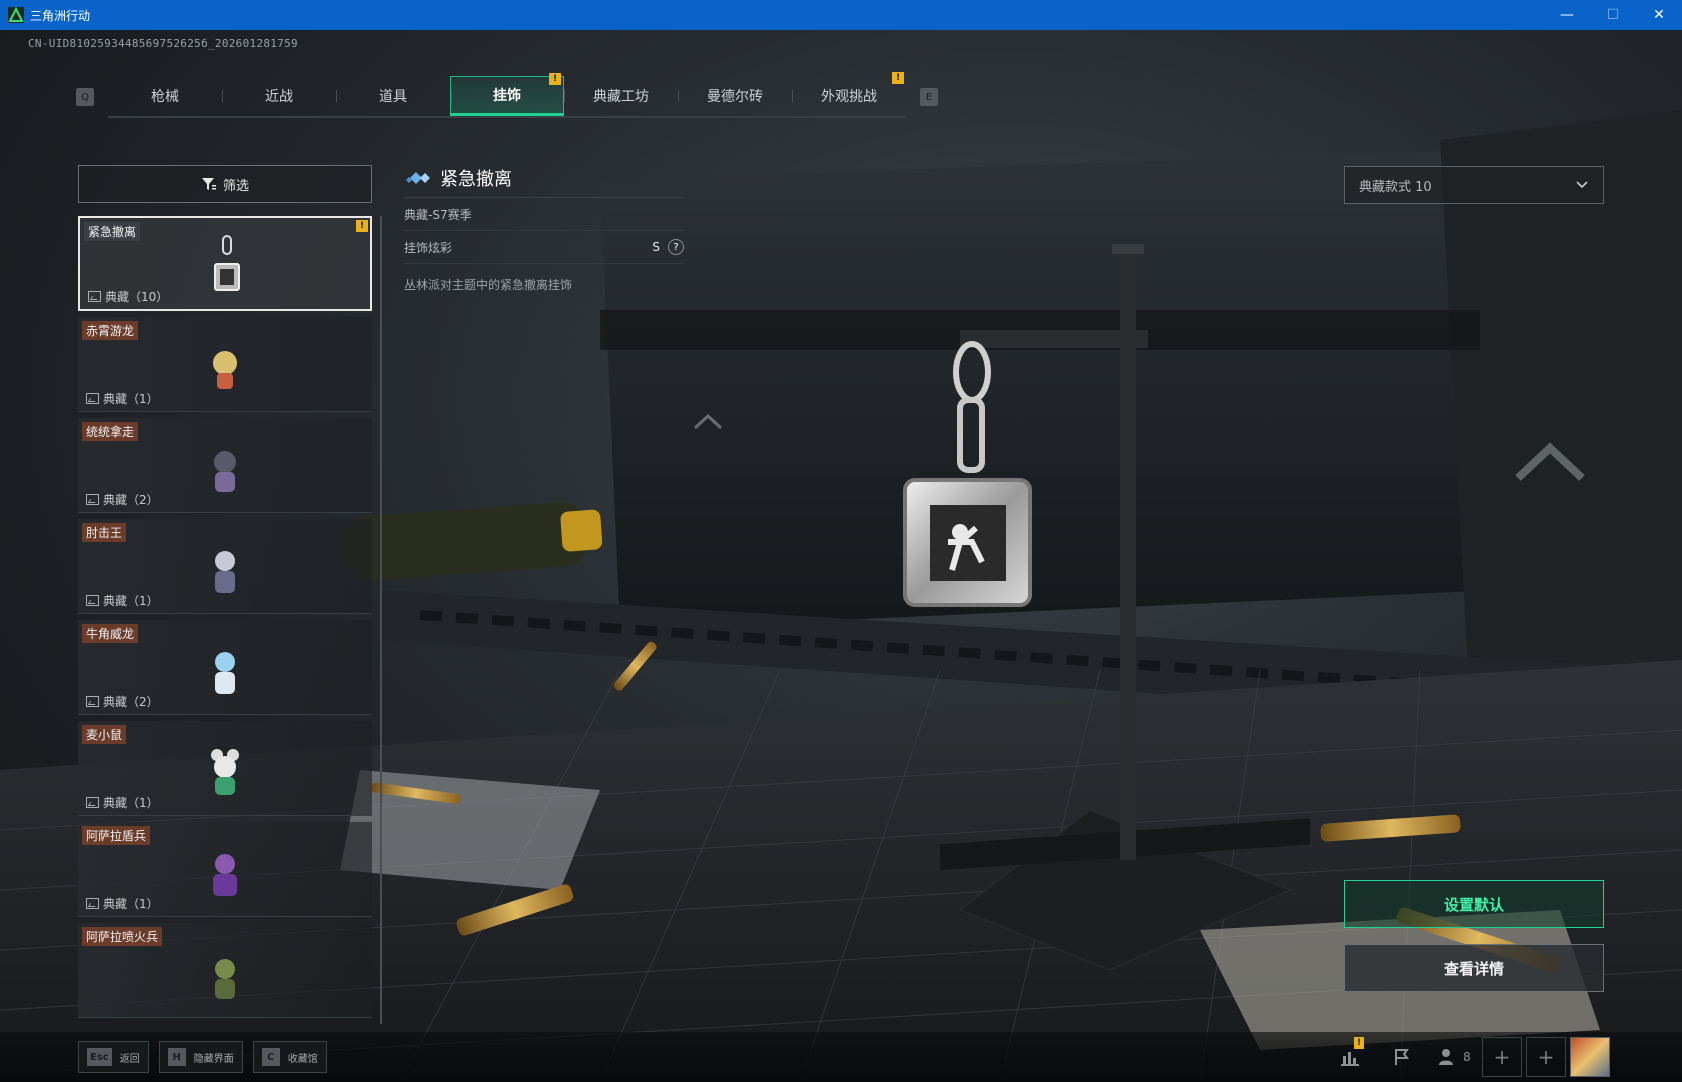 This screenshot has height=1082, width=1682. Describe the element at coordinates (1474, 904) in the screenshot. I see `set-default-button: 设置默认` at that location.